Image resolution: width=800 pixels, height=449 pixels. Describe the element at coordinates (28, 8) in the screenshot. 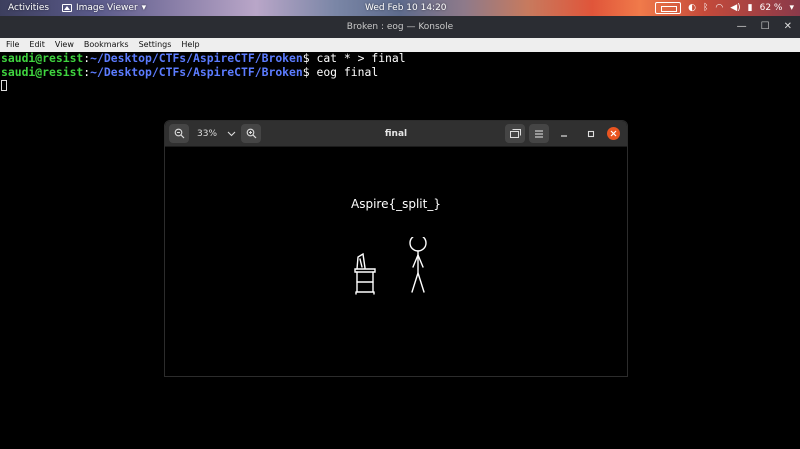

I see `activities-button: Activities` at that location.